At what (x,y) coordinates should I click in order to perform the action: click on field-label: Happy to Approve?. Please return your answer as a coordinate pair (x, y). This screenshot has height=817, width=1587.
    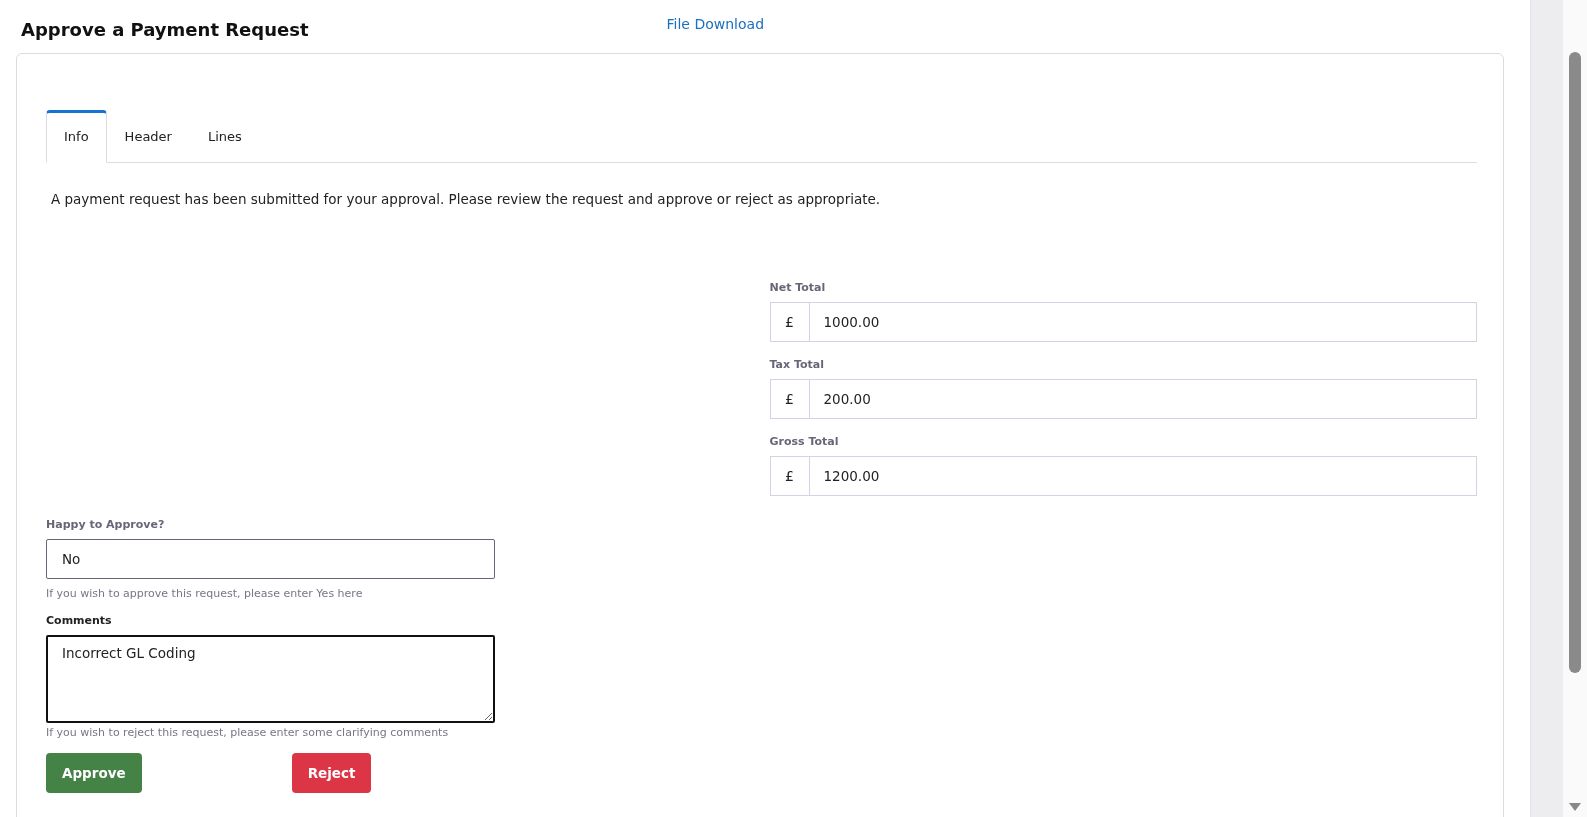
    Looking at the image, I should click on (106, 524).